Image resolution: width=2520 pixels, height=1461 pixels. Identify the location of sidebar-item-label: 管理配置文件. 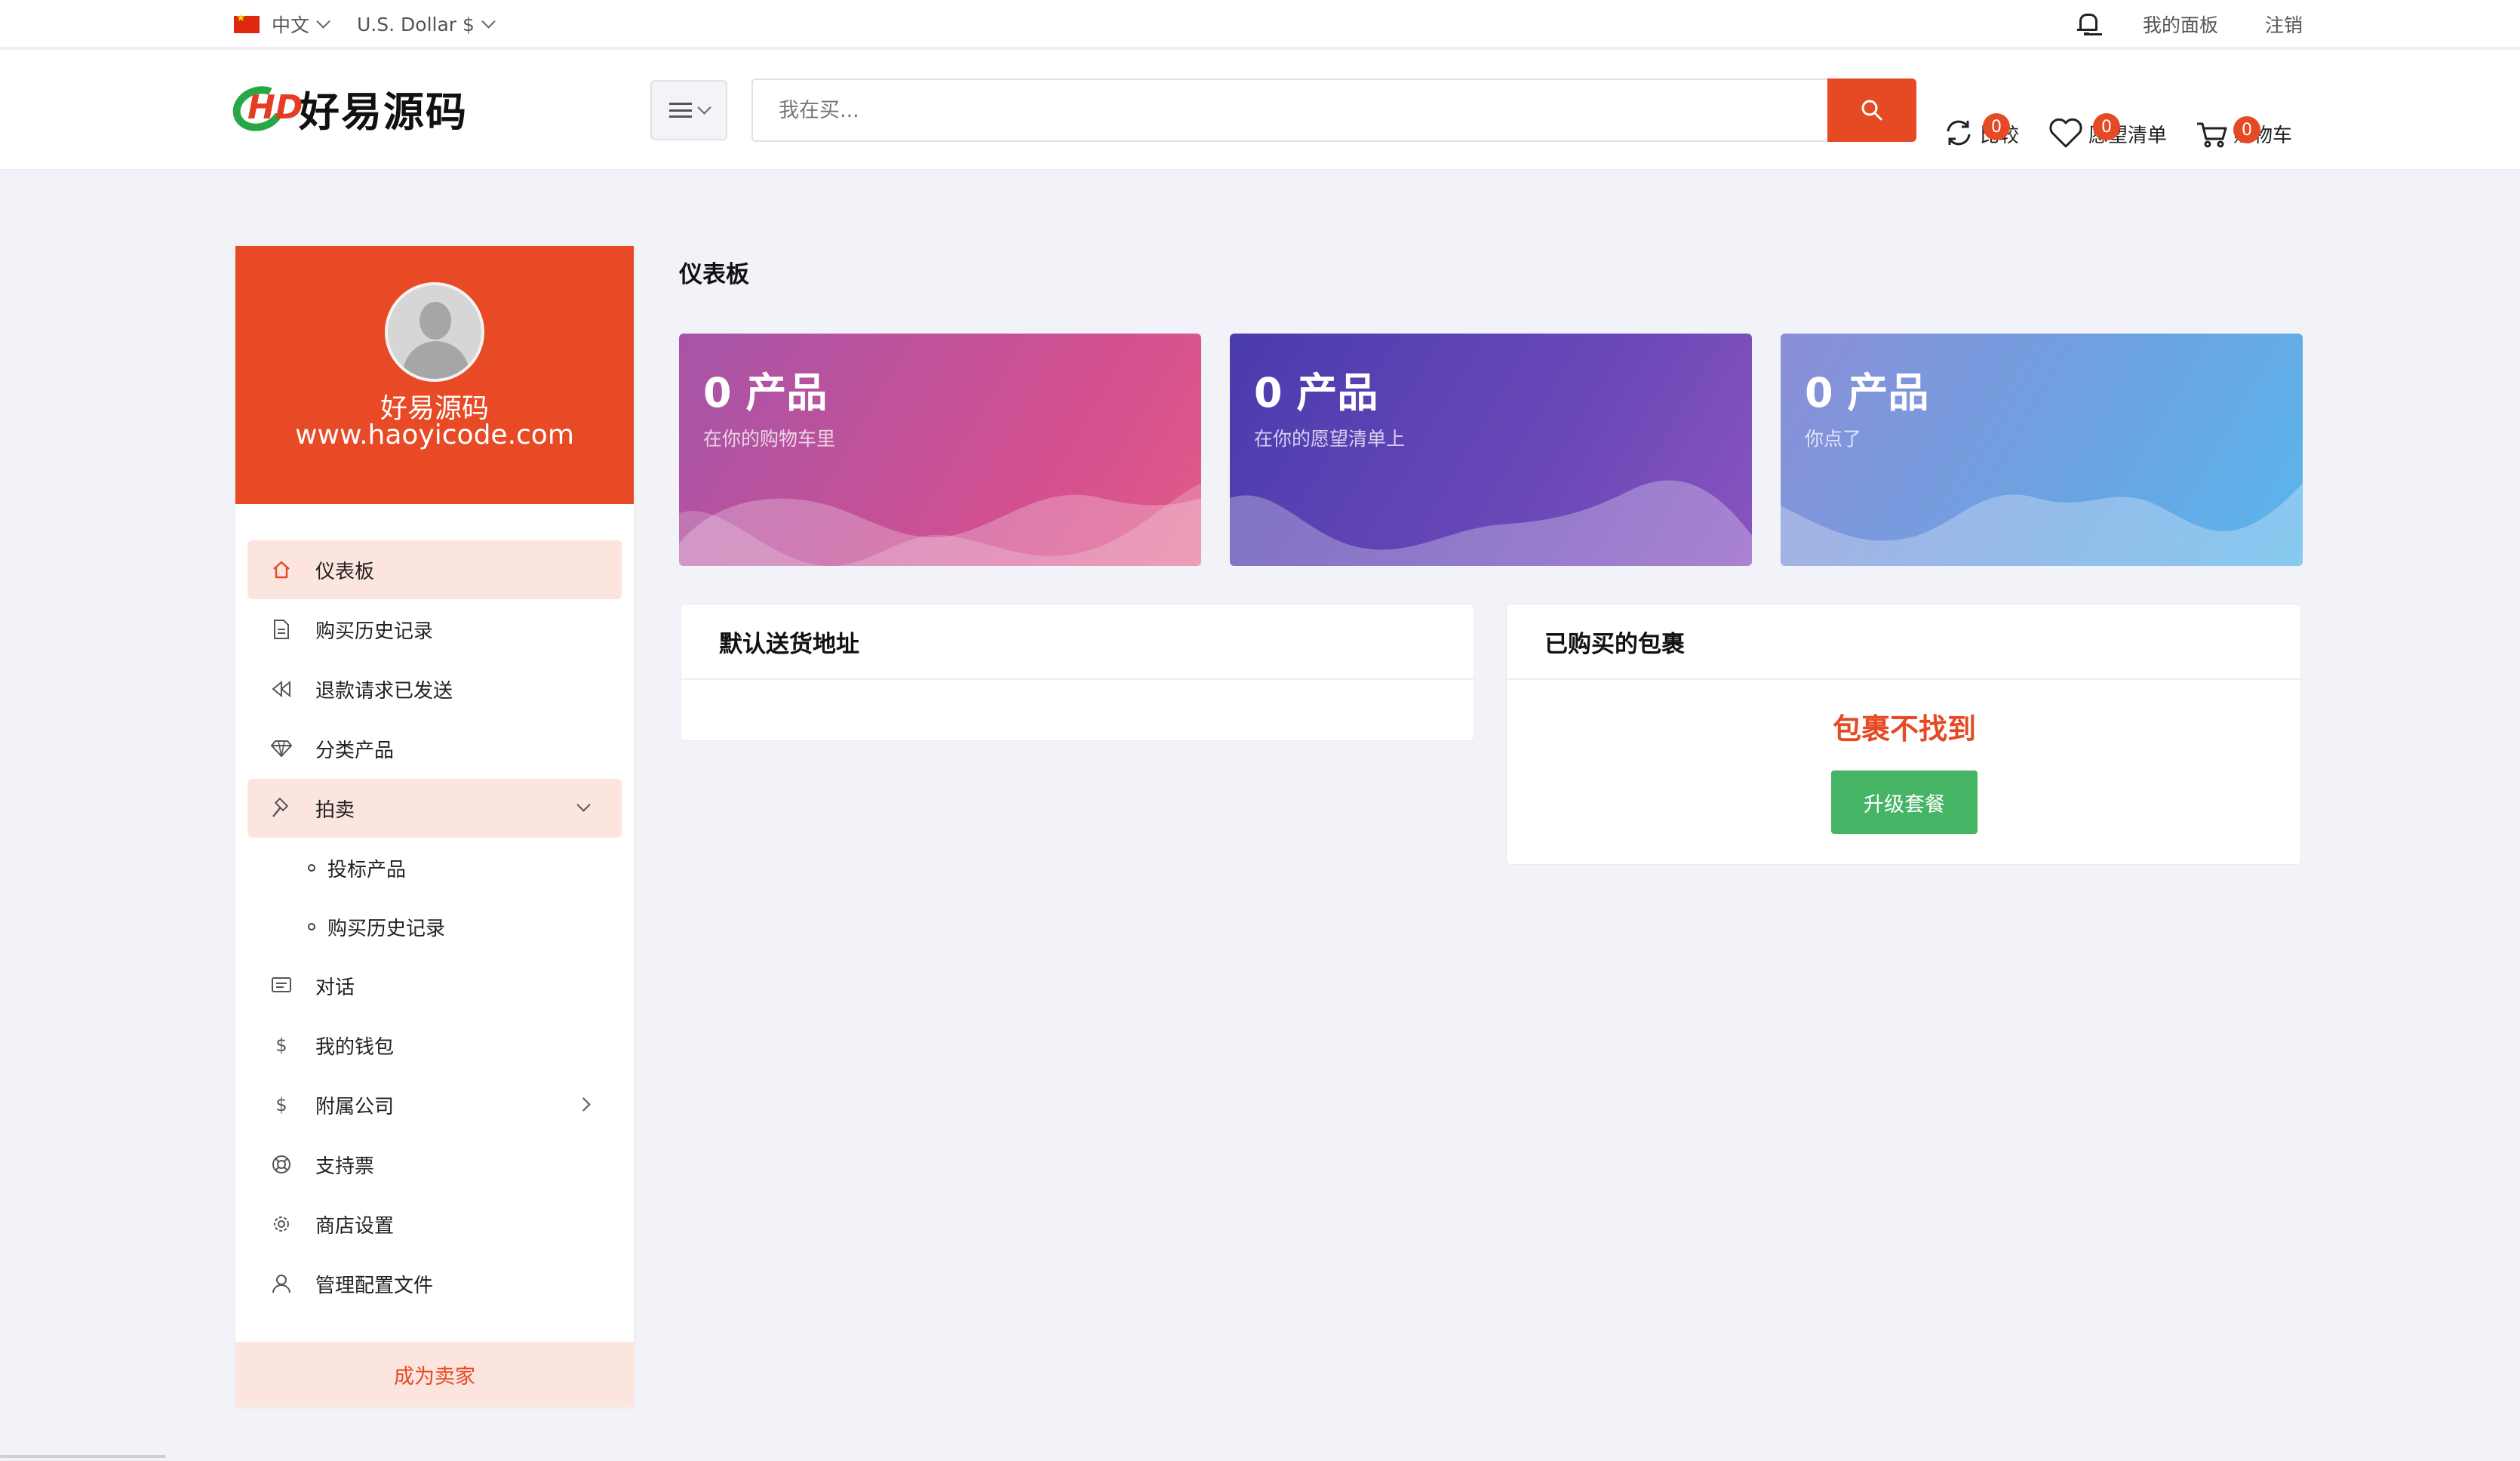
(374, 1285).